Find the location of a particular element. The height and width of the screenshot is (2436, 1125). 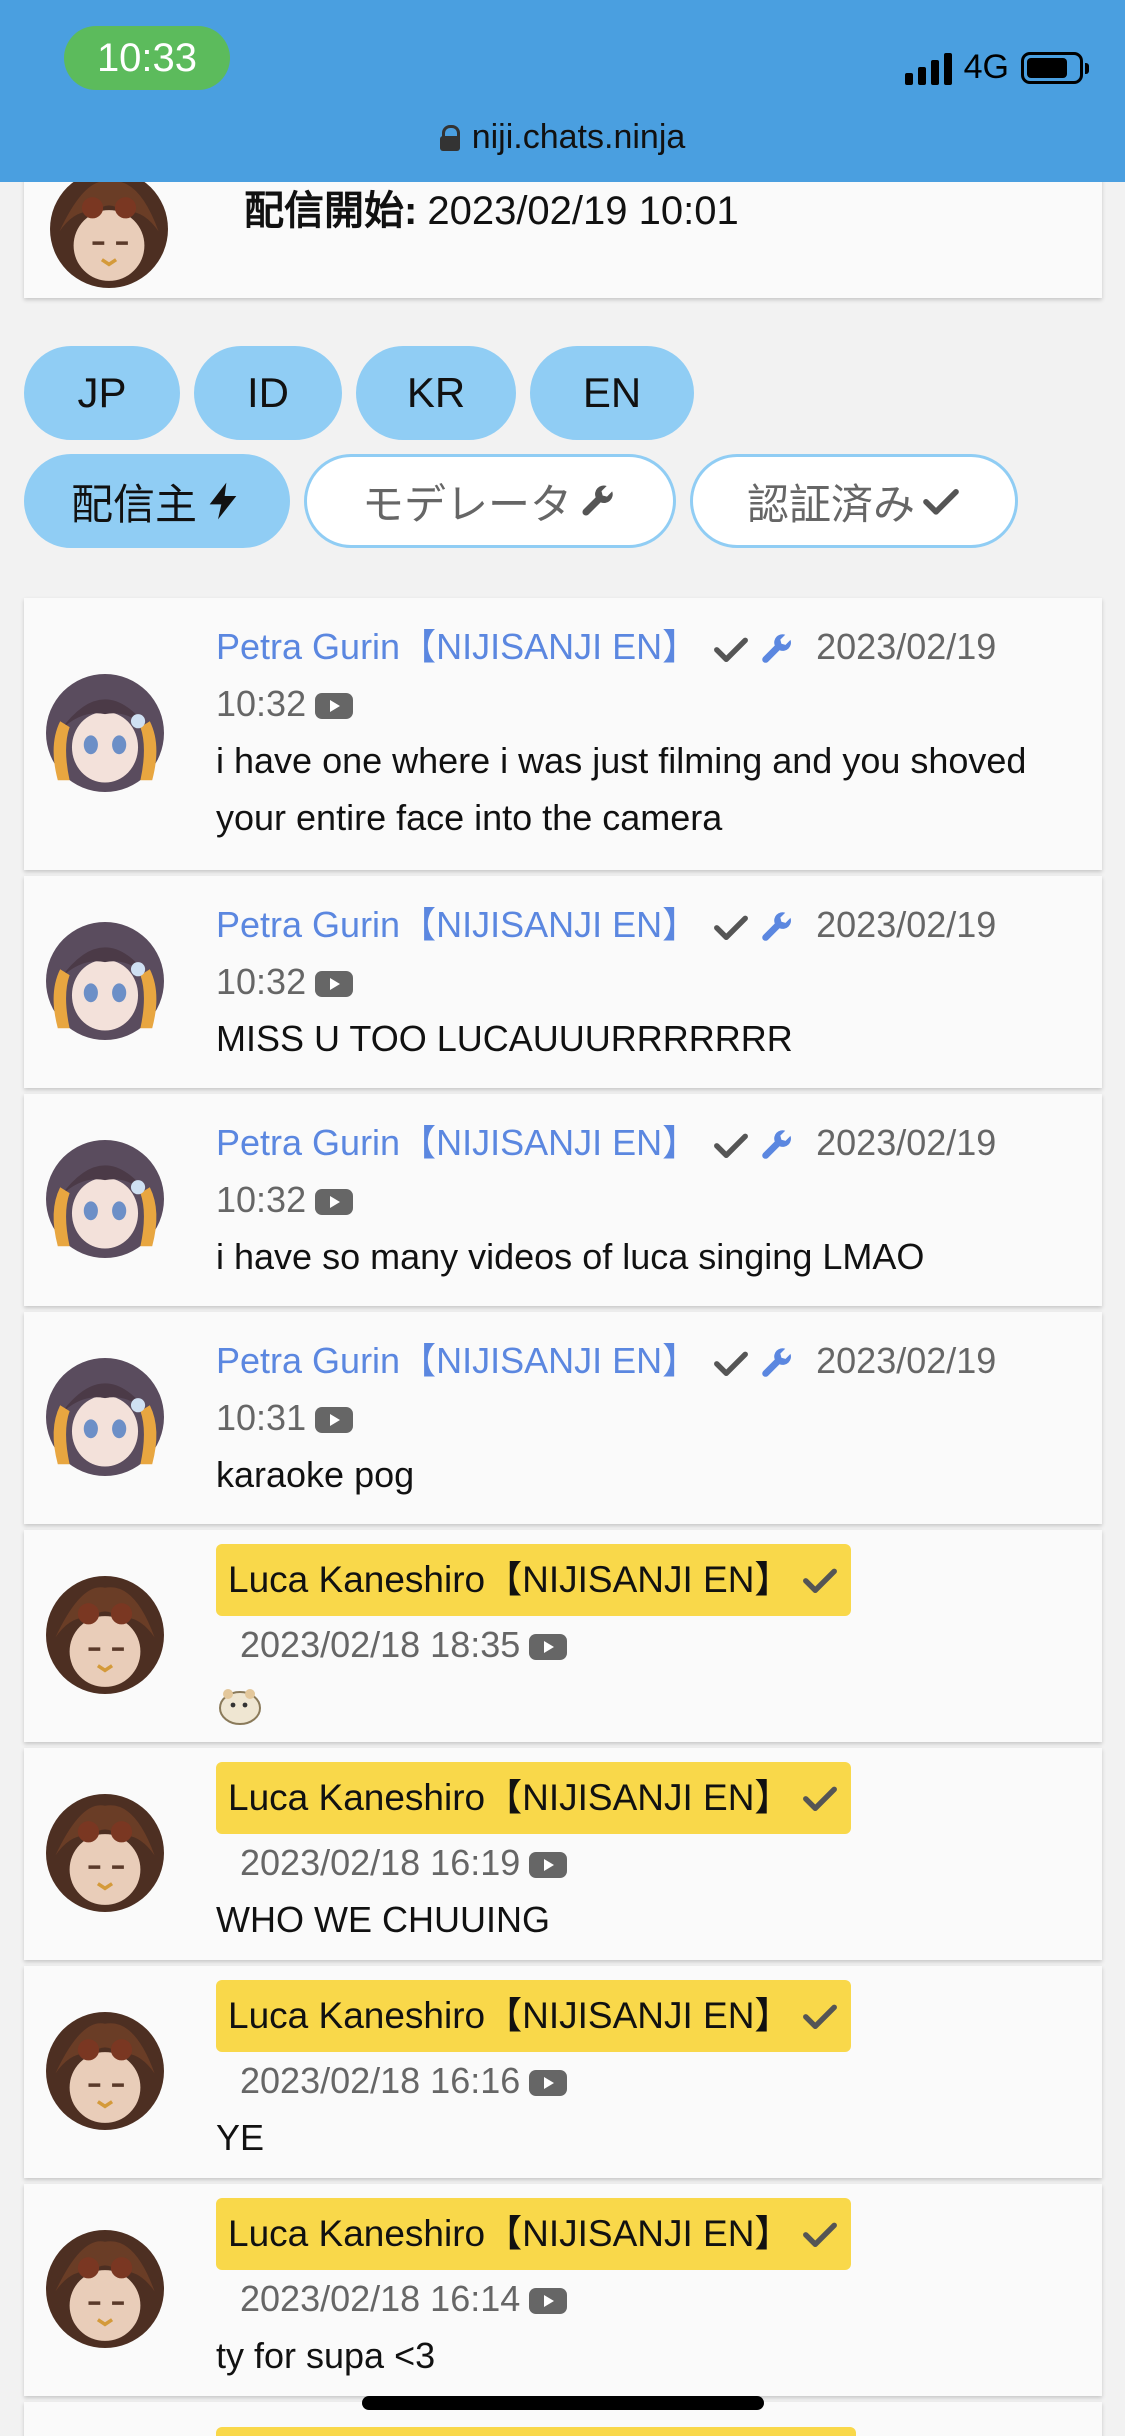

message-text: YE is located at coordinates (240, 2137).